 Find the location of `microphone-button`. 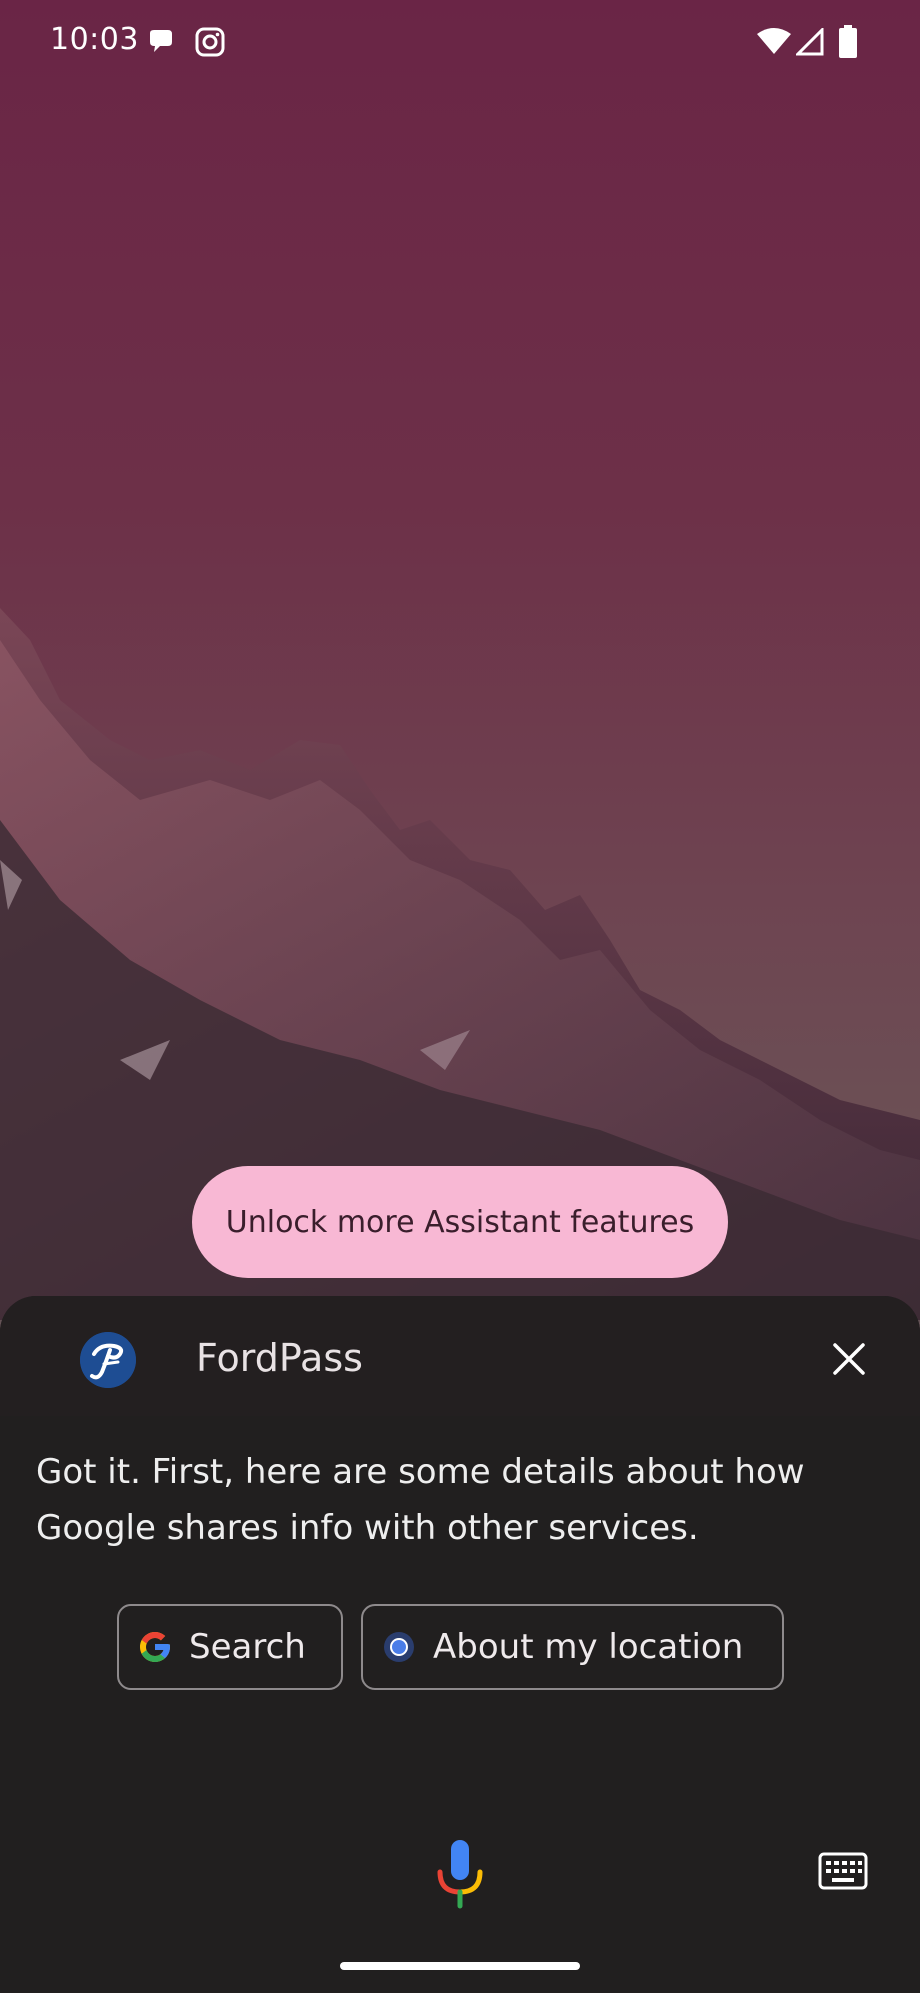

microphone-button is located at coordinates (460, 1874).